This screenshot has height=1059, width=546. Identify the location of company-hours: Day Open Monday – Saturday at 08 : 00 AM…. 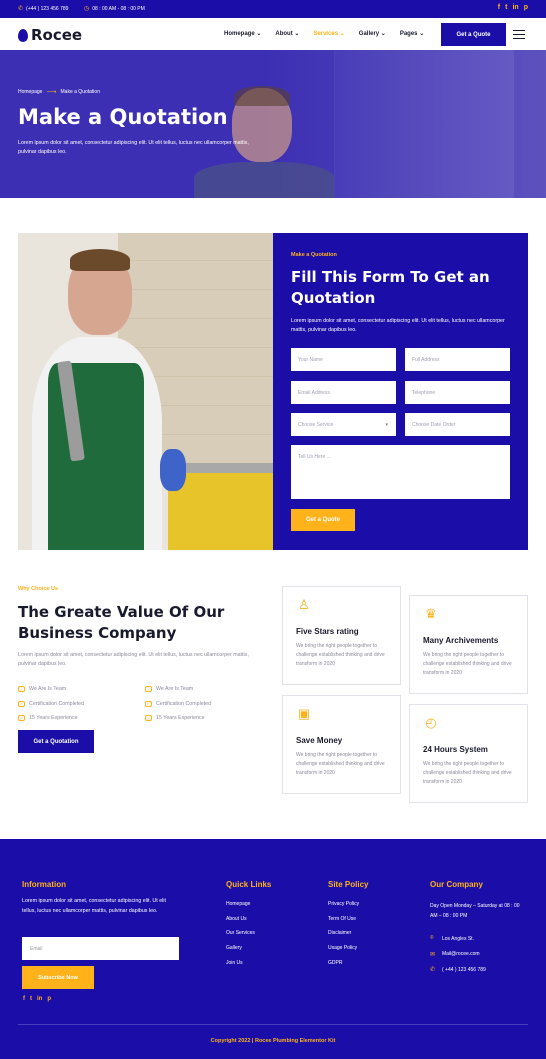
(475, 911).